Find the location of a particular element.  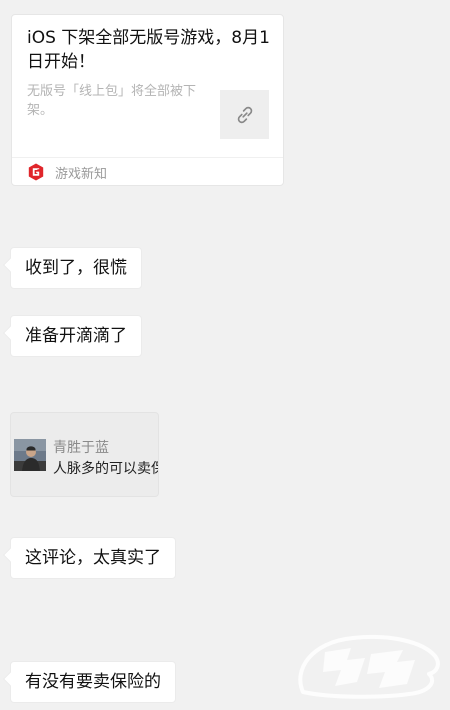

quoted-comment: 青胜于蓝 人脉多的可以卖保险 is located at coordinates (84, 454).